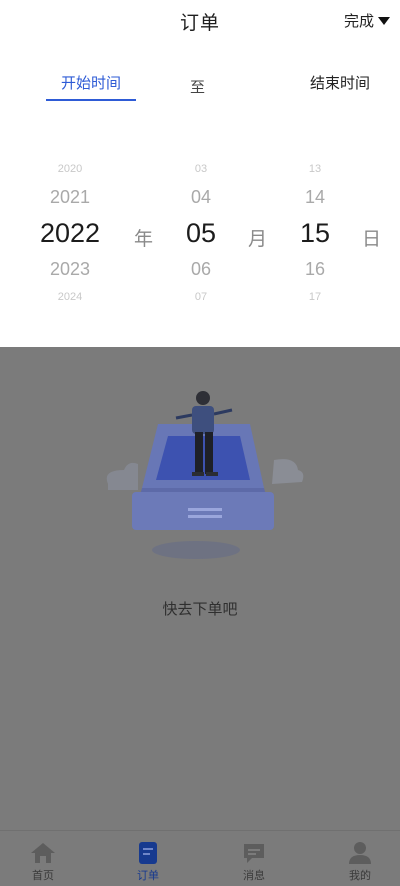 The height and width of the screenshot is (886, 400). I want to click on page-title: 订单, so click(199, 23).